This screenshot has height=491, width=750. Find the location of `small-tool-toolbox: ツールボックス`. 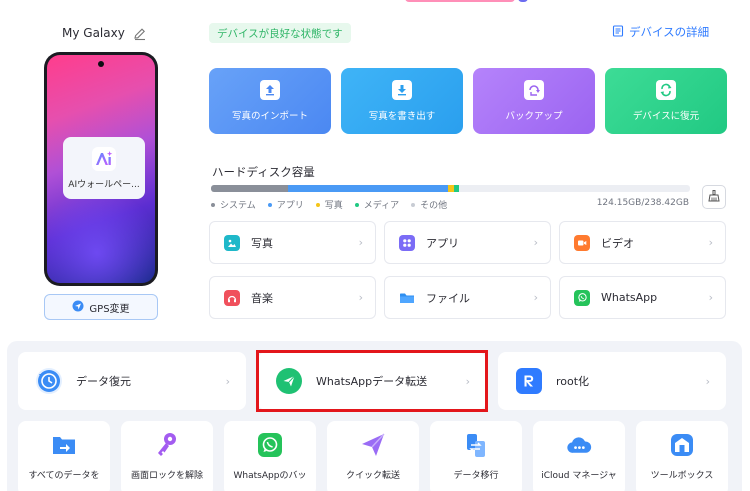

small-tool-toolbox: ツールボックス is located at coordinates (682, 456).